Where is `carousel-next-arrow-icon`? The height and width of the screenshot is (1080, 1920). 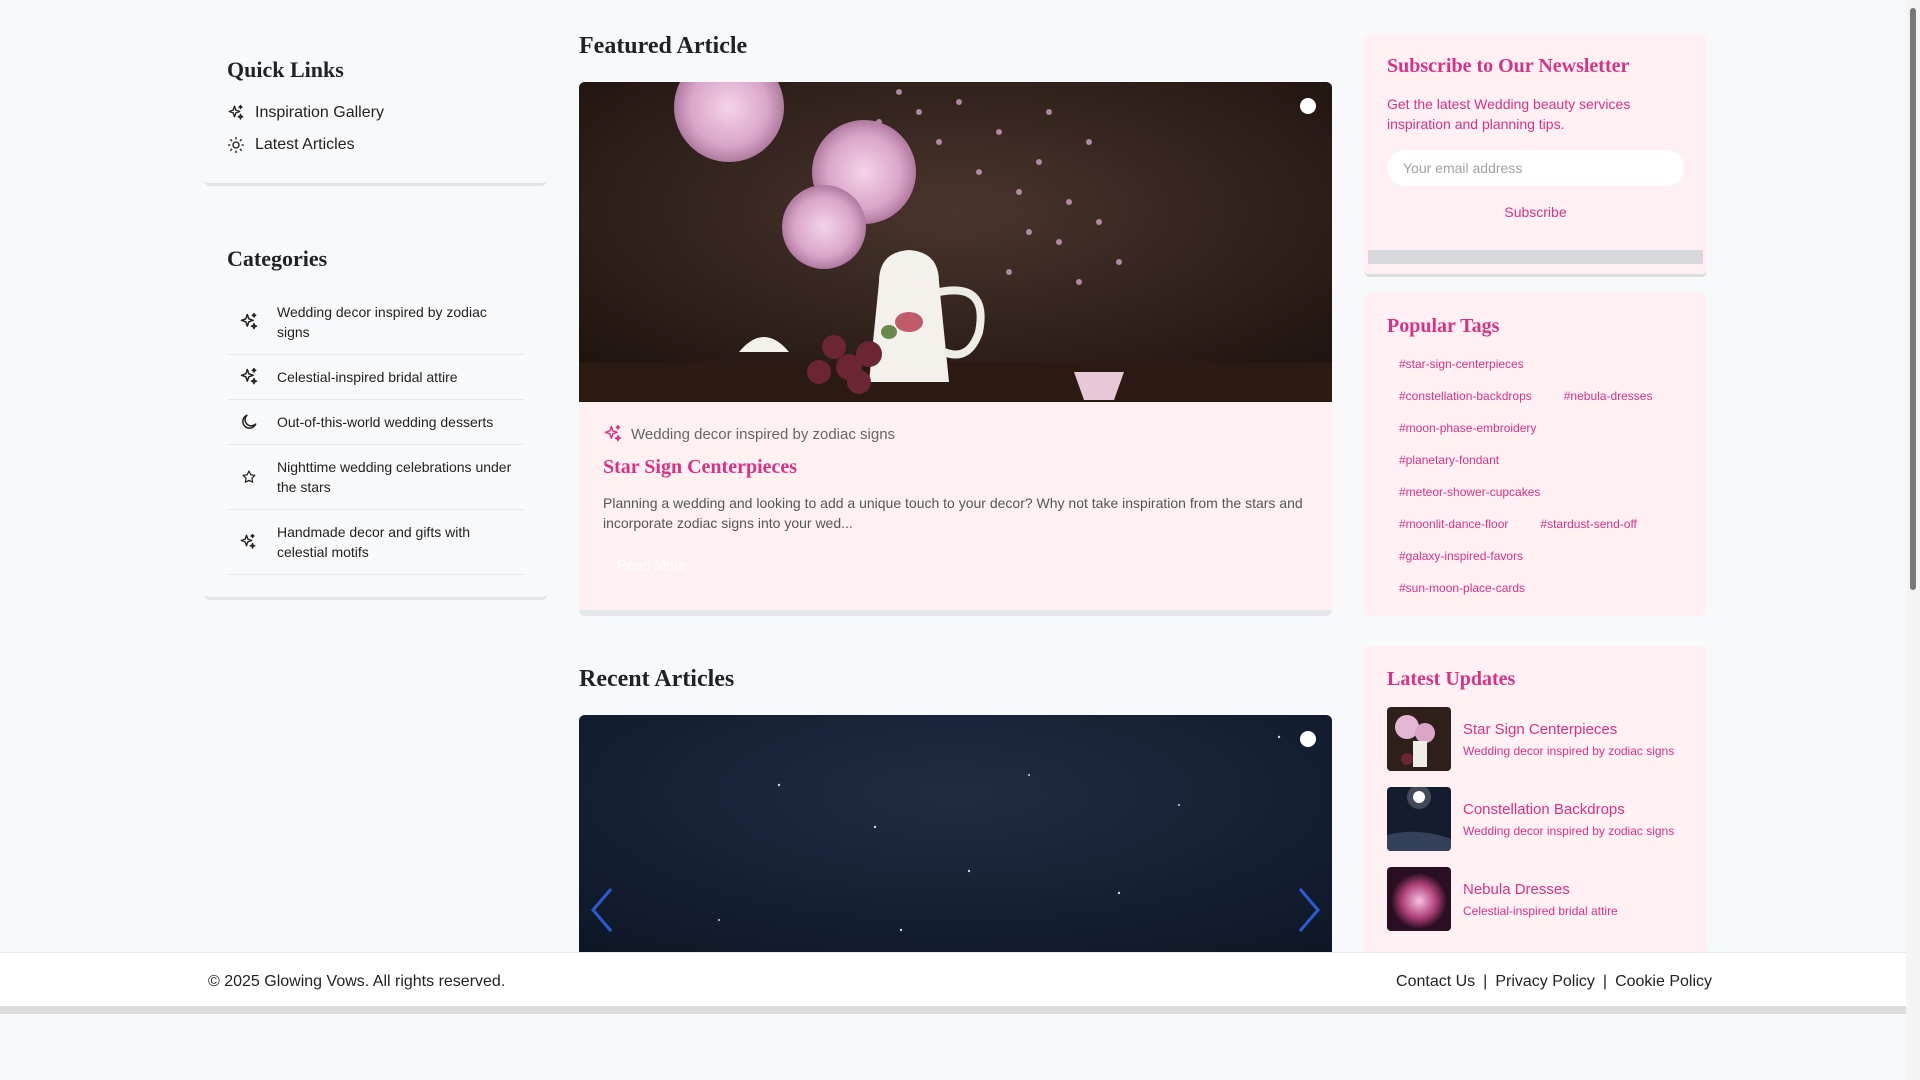 carousel-next-arrow-icon is located at coordinates (1309, 910).